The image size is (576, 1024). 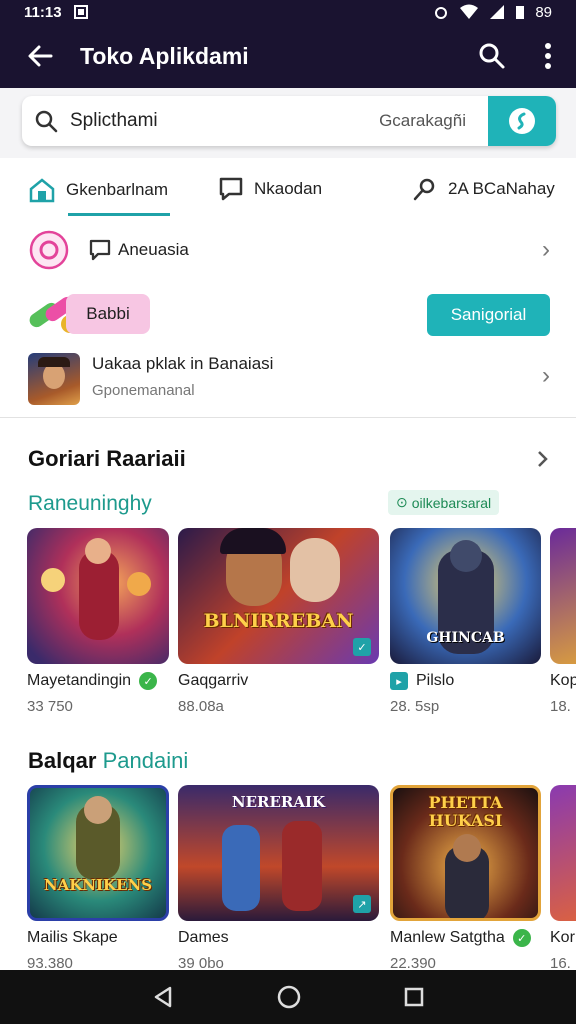 I want to click on game-name: Gaqgarriv, so click(x=213, y=680).